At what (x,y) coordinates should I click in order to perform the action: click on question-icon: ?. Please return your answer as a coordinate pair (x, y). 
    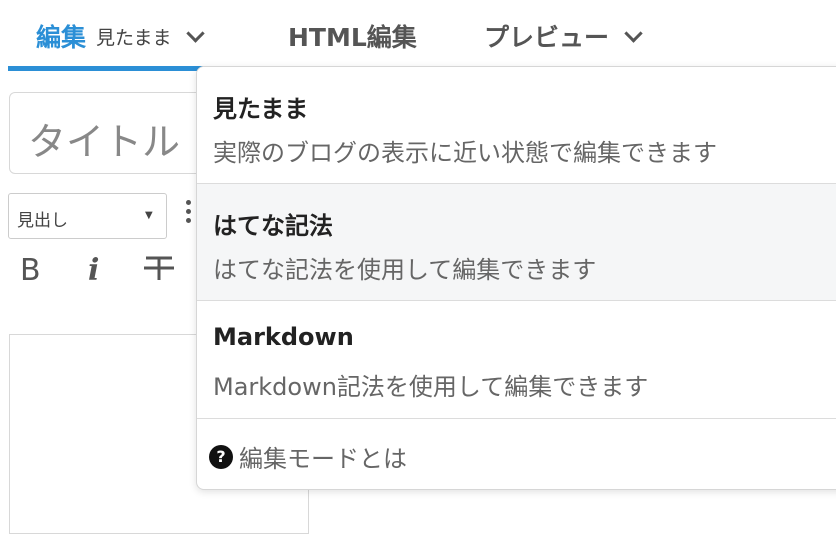
    Looking at the image, I should click on (221, 456).